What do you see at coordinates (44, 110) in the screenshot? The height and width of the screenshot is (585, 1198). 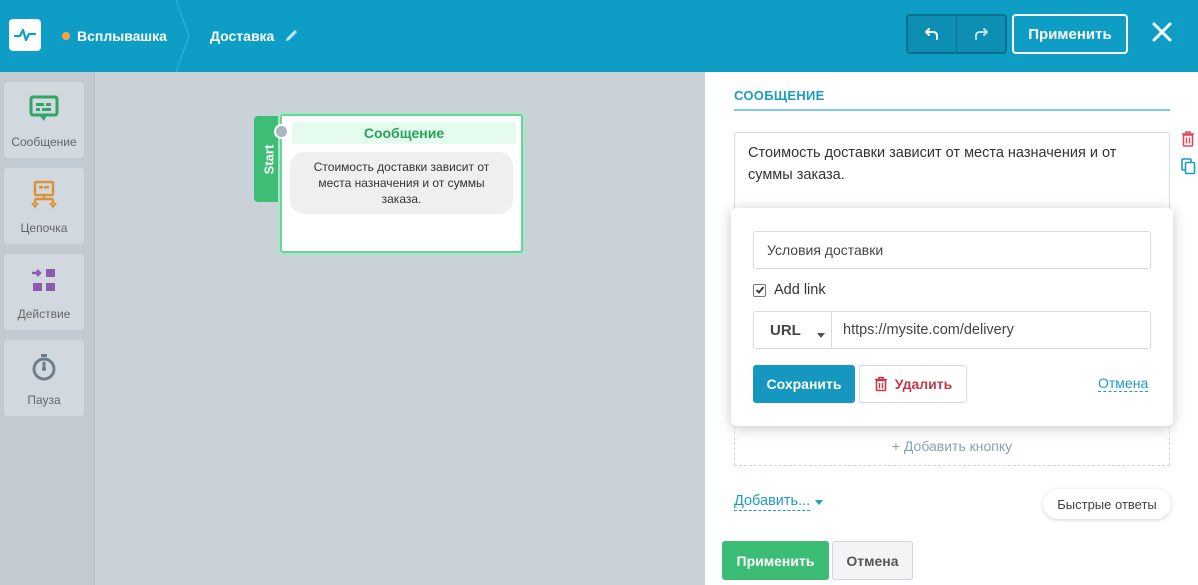 I see `message-icon` at bounding box center [44, 110].